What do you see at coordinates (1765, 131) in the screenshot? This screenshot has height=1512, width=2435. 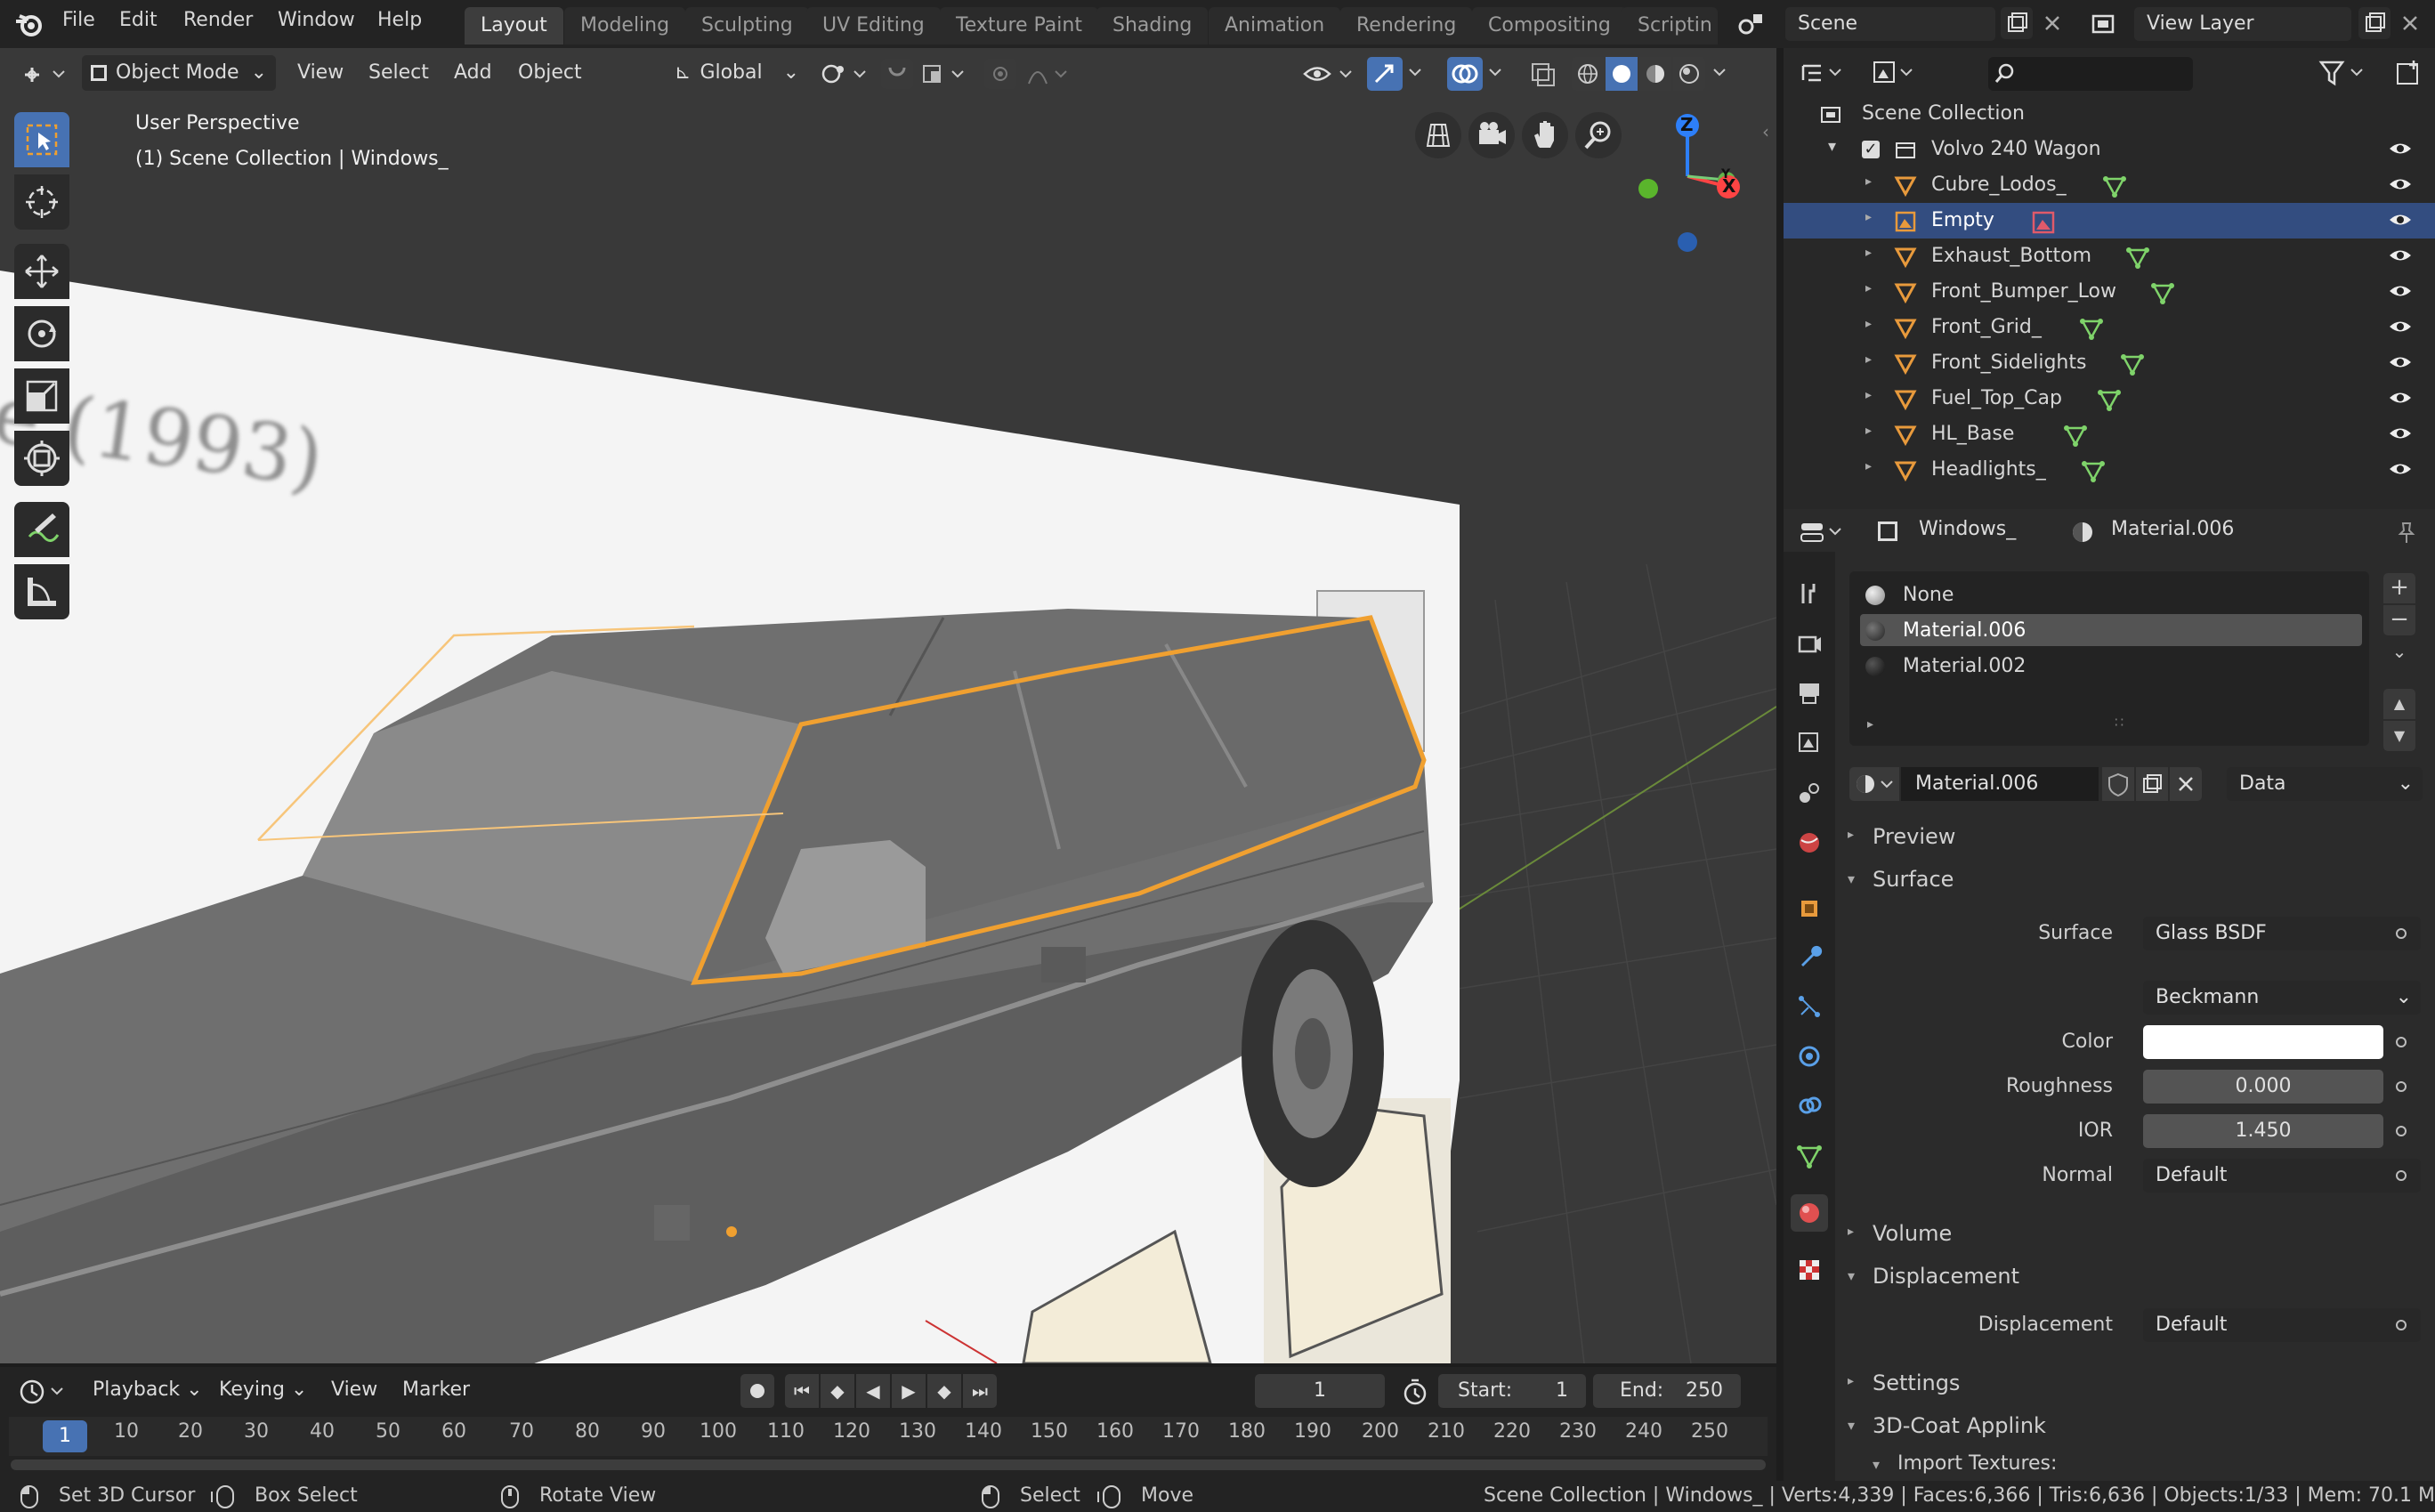 I see `sidebar-toggle-icon: ‹` at bounding box center [1765, 131].